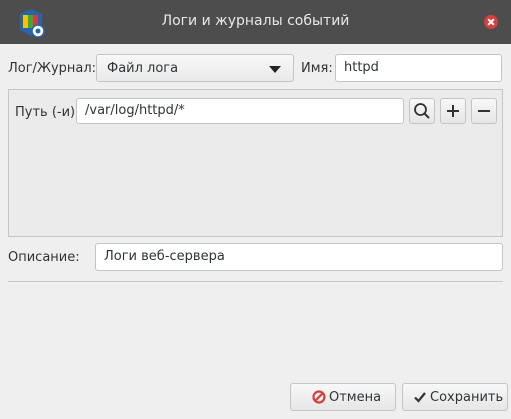  I want to click on save-label: Сохранить, so click(467, 397).